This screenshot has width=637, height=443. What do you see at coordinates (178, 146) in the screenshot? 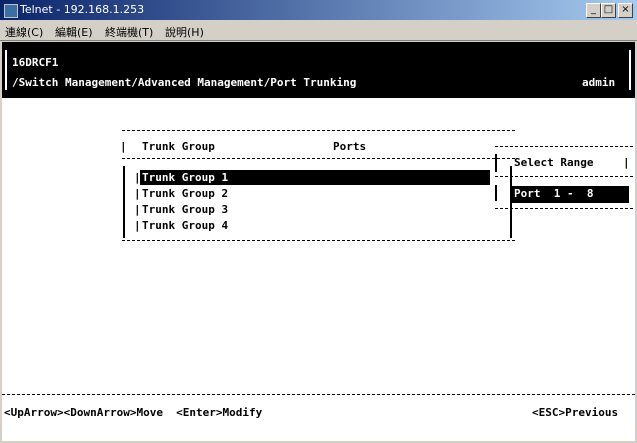
I see `column-header-trunk-group: Trunk Group` at bounding box center [178, 146].